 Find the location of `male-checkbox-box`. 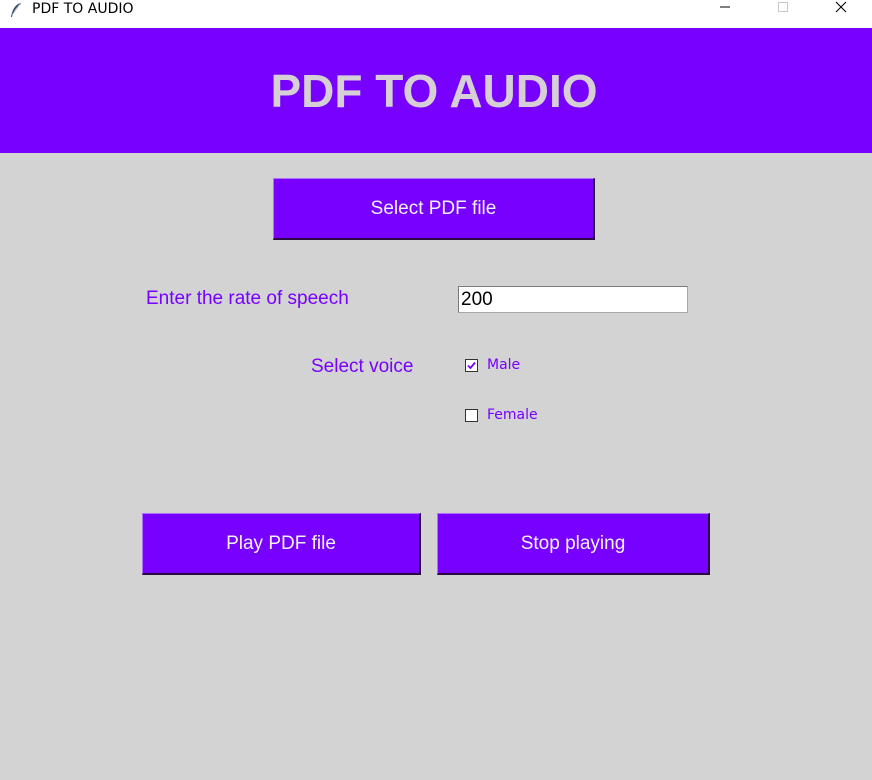

male-checkbox-box is located at coordinates (471, 365).